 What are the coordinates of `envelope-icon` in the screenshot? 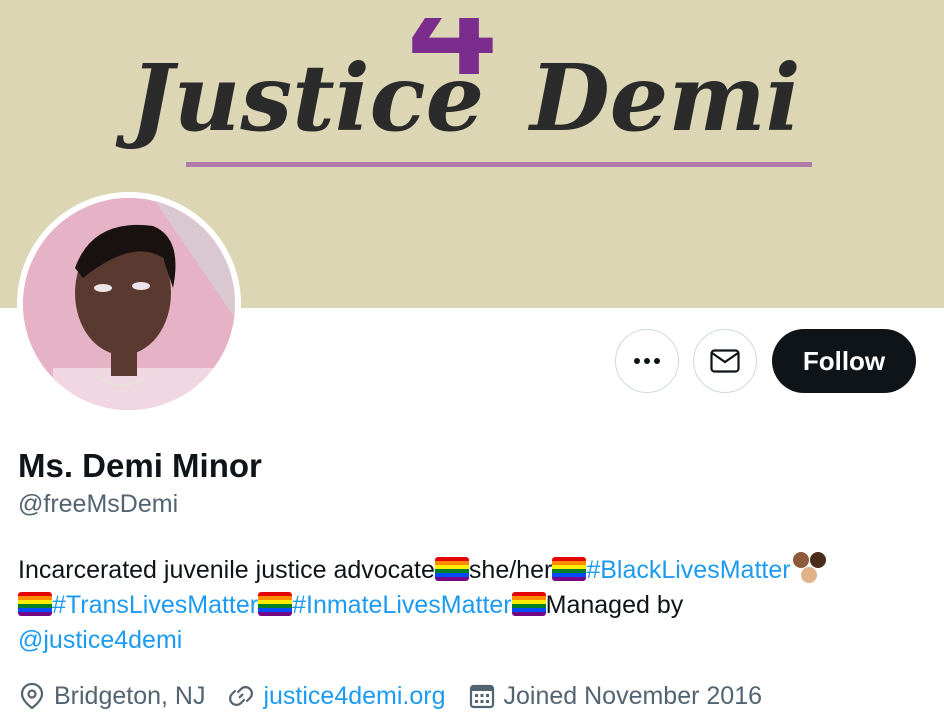 It's located at (725, 361).